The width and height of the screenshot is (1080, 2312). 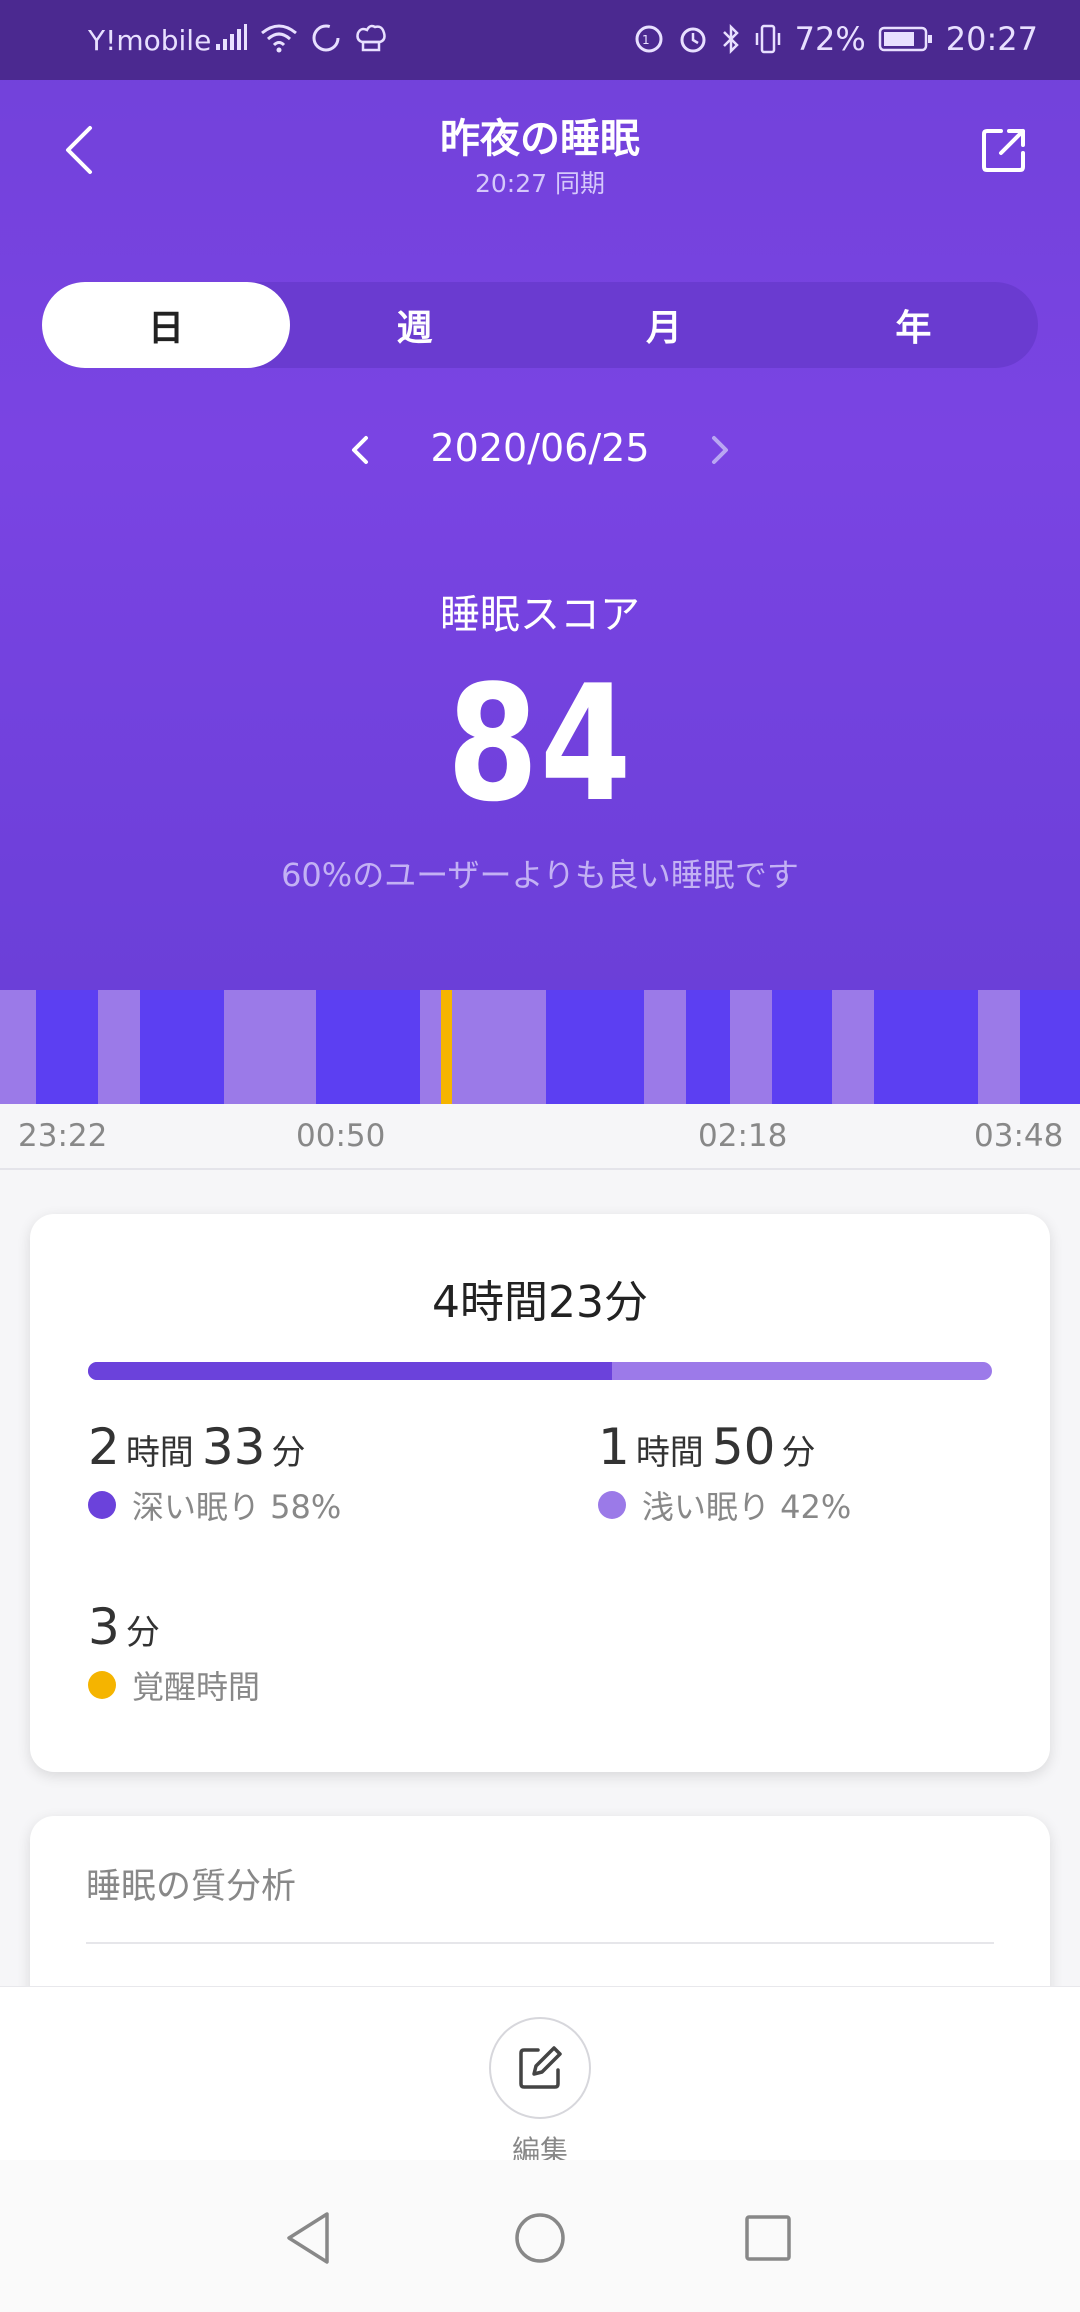 What do you see at coordinates (906, 39) in the screenshot?
I see `battery-icon` at bounding box center [906, 39].